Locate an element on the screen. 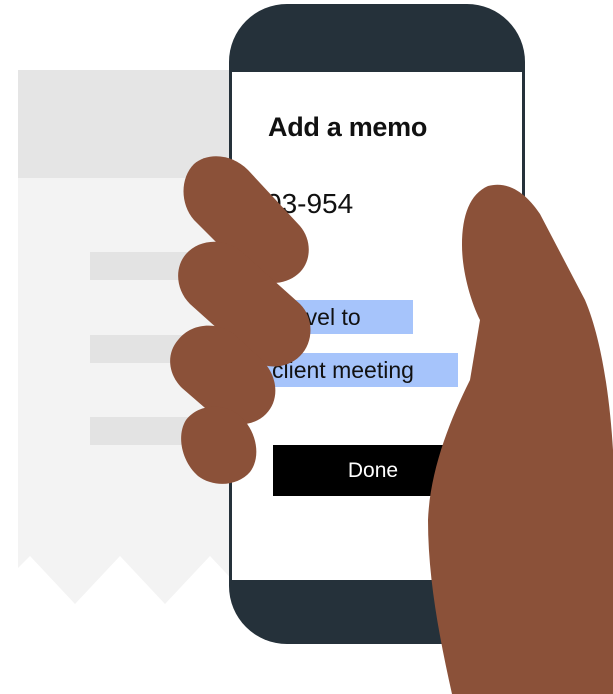  memo-title: Add a memo is located at coordinates (348, 127).